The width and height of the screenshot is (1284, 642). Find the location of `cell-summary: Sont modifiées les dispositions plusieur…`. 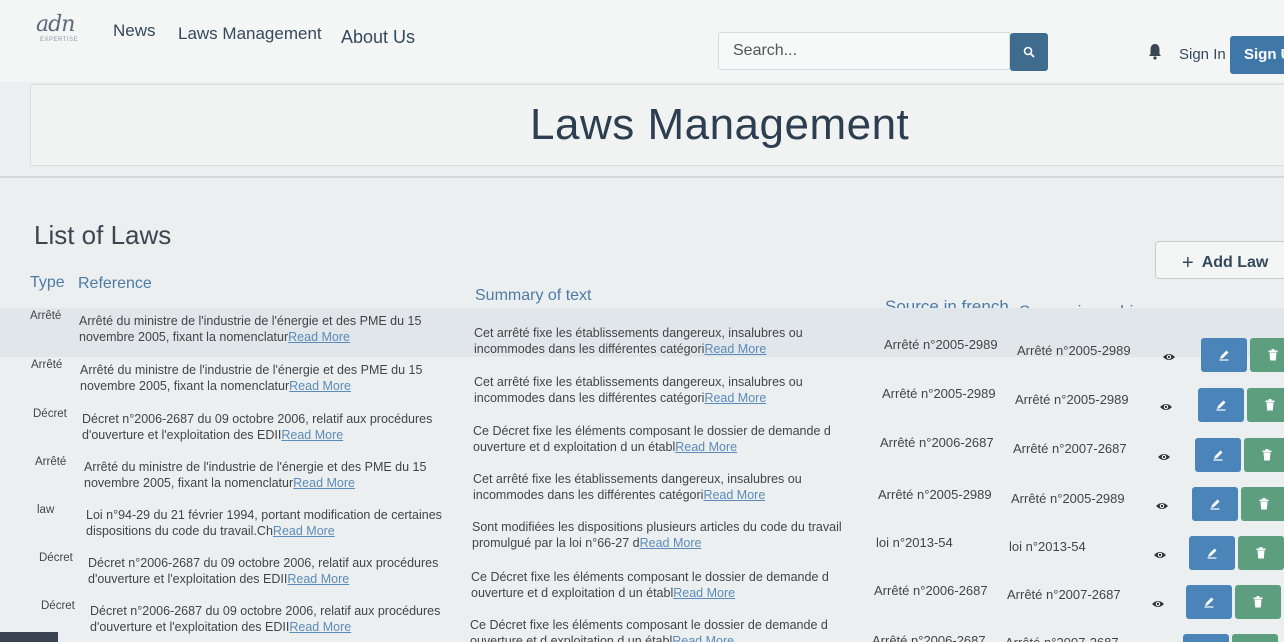

cell-summary: Sont modifiées les dispositions plusieur… is located at coordinates (657, 535).